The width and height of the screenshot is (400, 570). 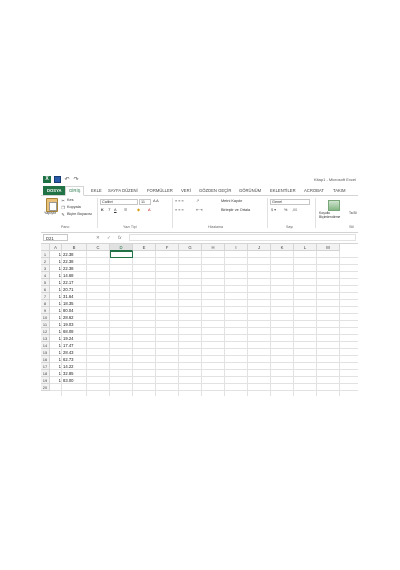 I want to click on orientation-icon: ↗, so click(x=197, y=201).